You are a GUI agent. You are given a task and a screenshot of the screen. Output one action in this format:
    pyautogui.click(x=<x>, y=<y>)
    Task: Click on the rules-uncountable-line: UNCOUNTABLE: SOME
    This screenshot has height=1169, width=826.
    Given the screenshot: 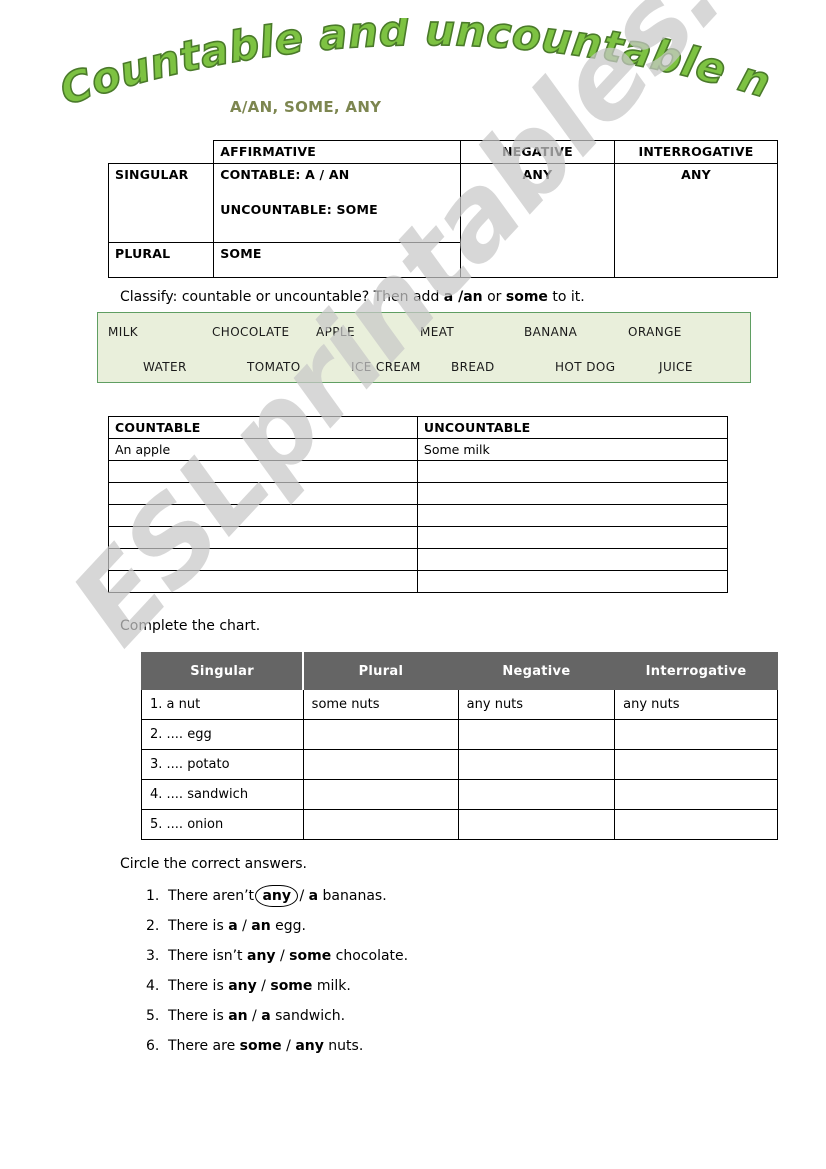 What is the action you would take?
    pyautogui.click(x=299, y=209)
    